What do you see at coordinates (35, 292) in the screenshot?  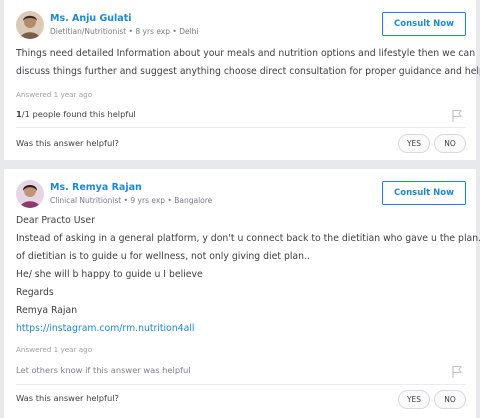 I see `answer-line: Regards` at bounding box center [35, 292].